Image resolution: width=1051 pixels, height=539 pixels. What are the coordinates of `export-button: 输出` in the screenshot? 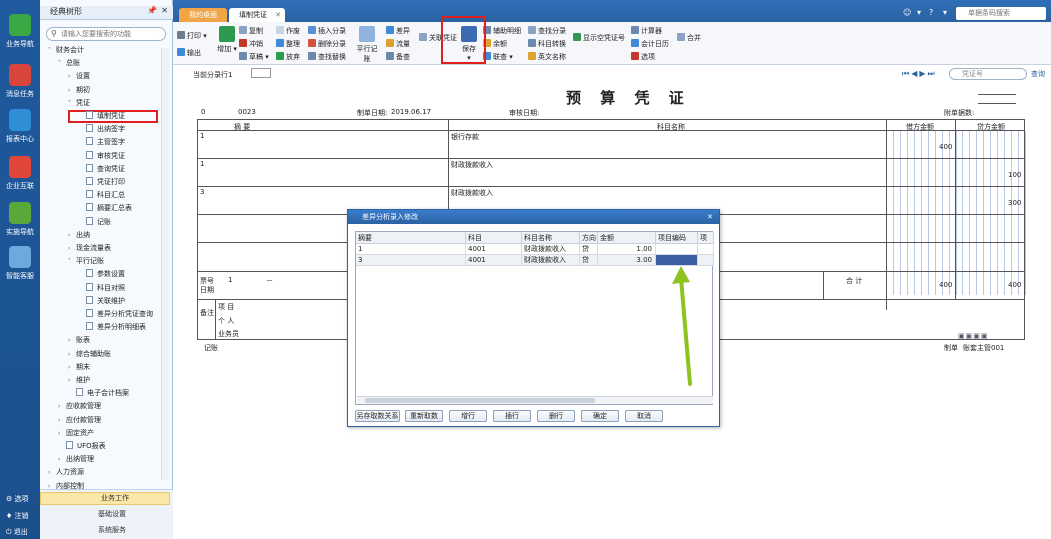 It's located at (189, 53).